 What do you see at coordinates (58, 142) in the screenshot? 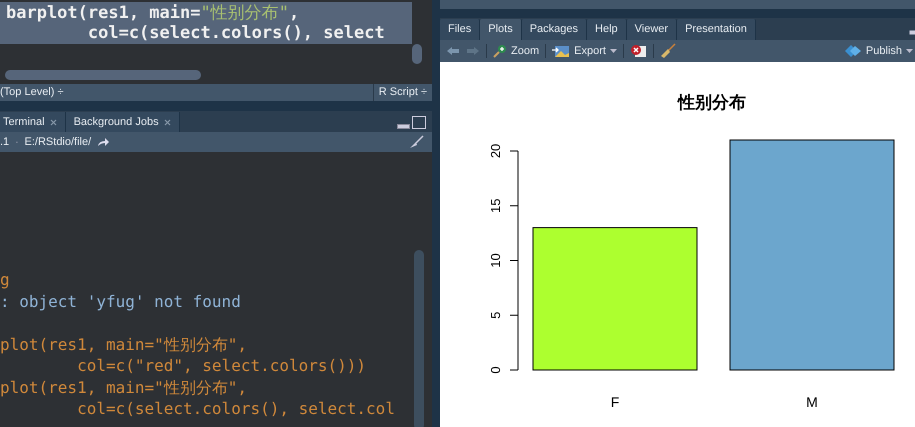
I see `working-directory: E:/RStdio/file/` at bounding box center [58, 142].